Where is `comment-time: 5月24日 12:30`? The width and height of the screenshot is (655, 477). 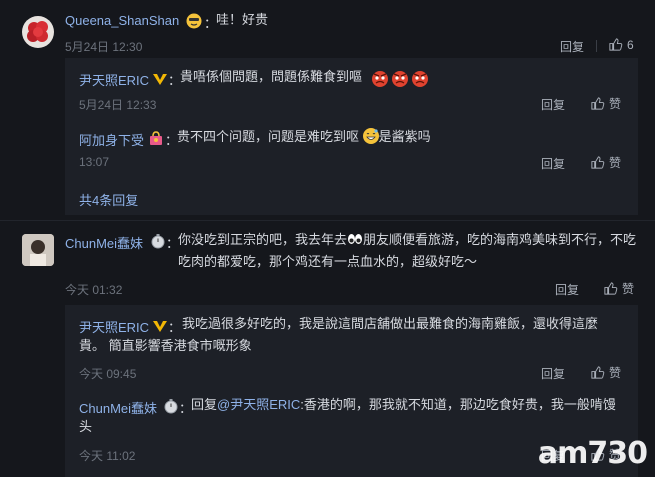
comment-time: 5月24日 12:30 is located at coordinates (104, 47).